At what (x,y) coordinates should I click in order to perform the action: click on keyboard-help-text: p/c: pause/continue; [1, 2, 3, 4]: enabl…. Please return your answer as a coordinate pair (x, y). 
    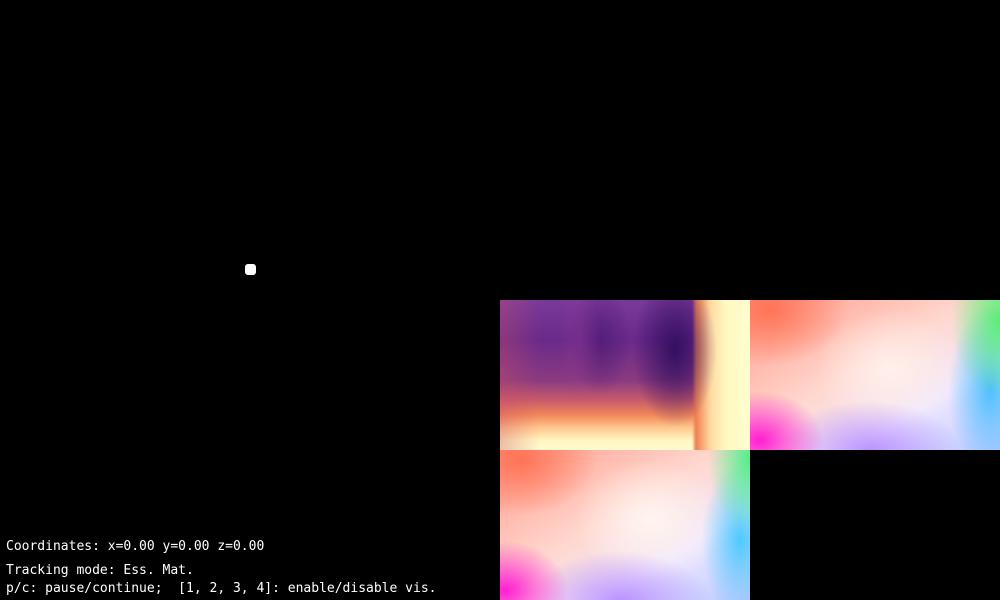
    Looking at the image, I should click on (221, 588).